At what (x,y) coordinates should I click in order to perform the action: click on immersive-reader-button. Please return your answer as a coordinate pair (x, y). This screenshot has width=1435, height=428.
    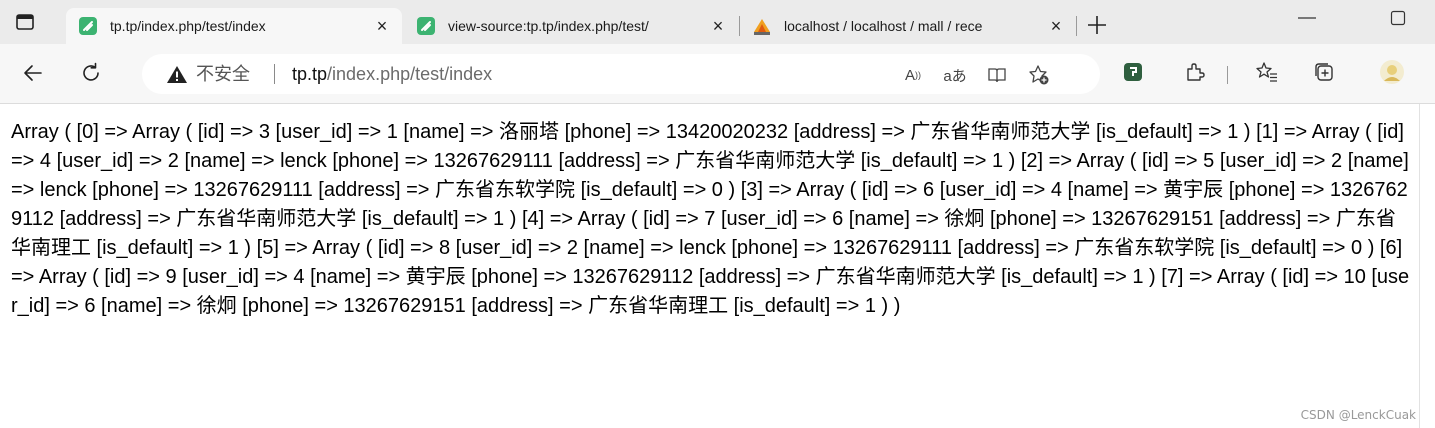
    Looking at the image, I should click on (997, 75).